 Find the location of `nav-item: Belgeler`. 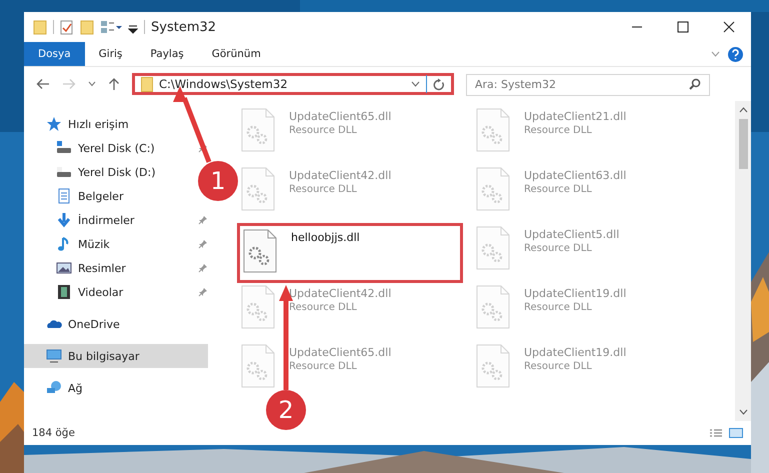

nav-item: Belgeler is located at coordinates (77, 196).